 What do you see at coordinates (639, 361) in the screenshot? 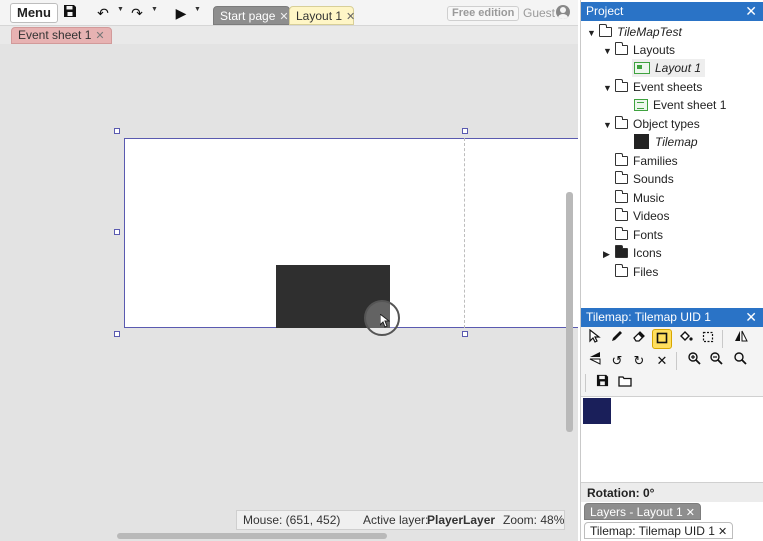
I see `rotate-cw-icon: ↻` at bounding box center [639, 361].